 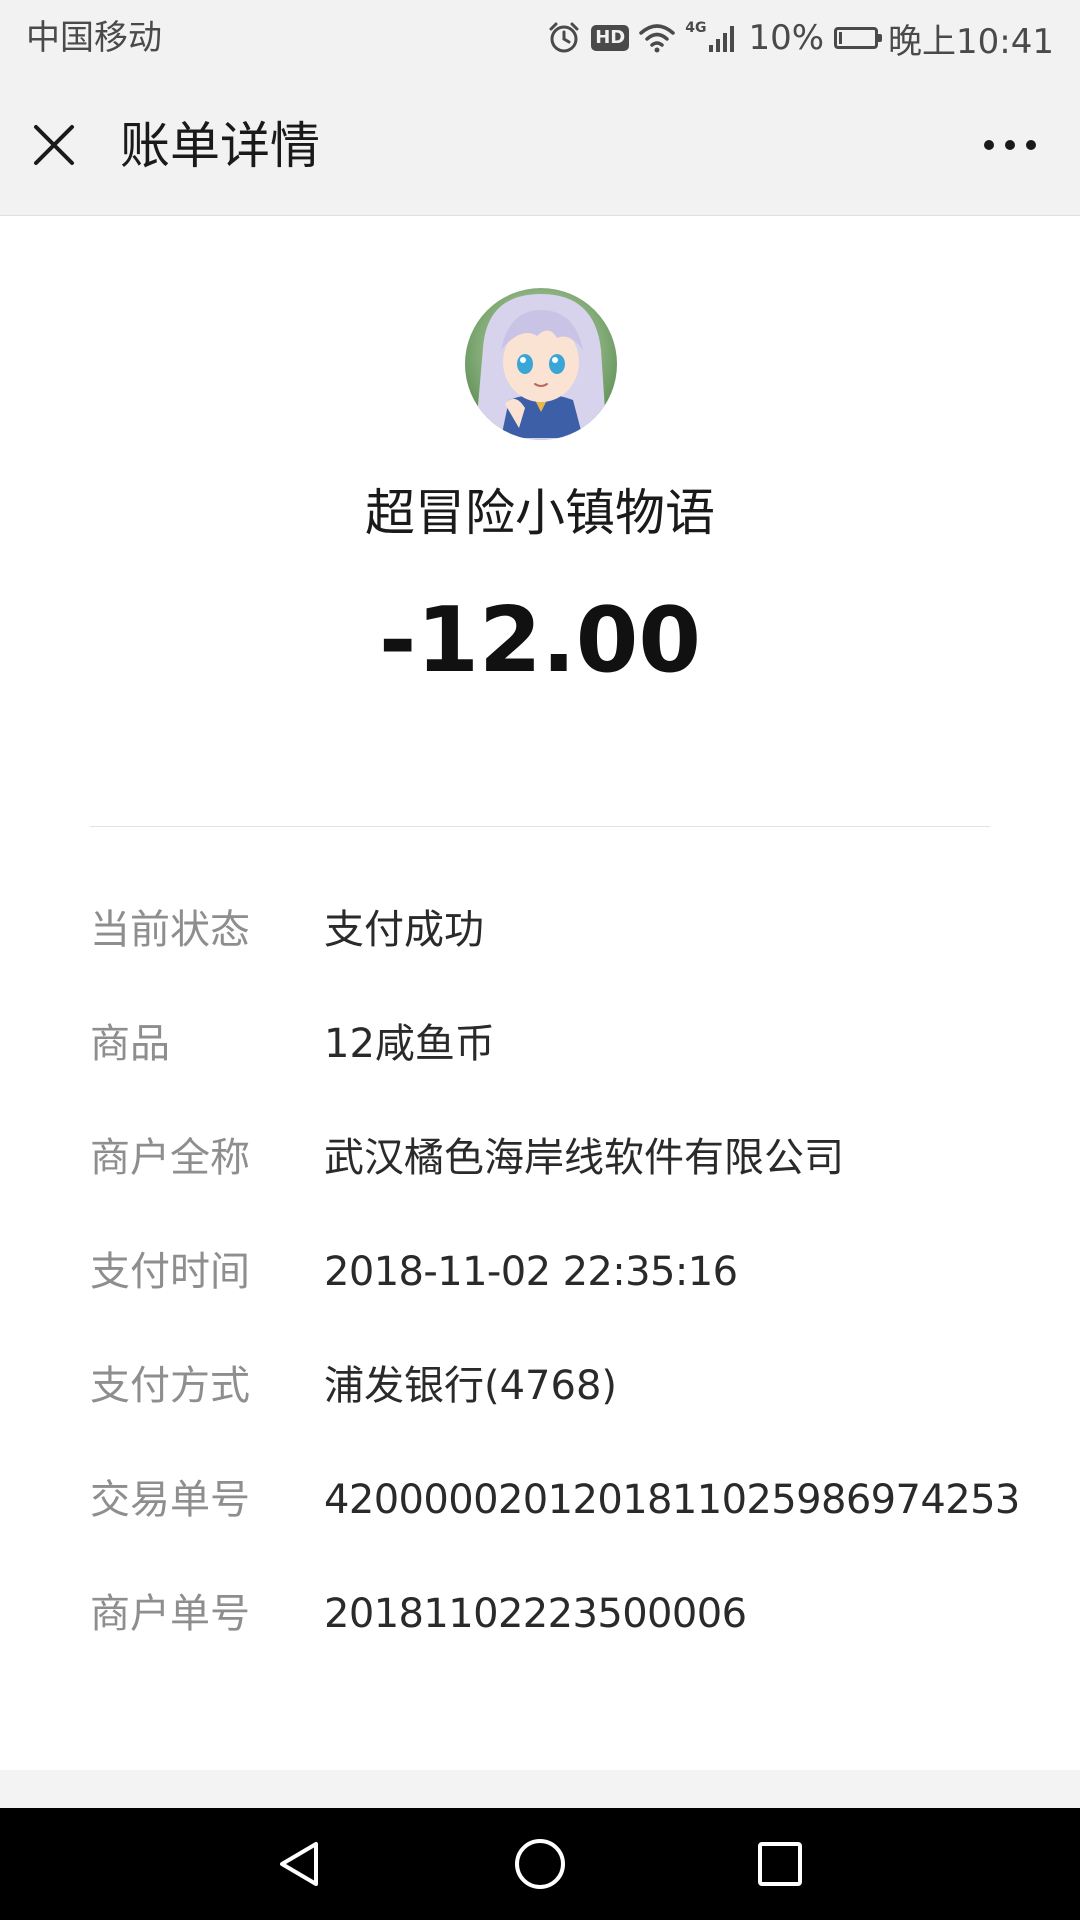 I want to click on back-button, so click(x=300, y=1864).